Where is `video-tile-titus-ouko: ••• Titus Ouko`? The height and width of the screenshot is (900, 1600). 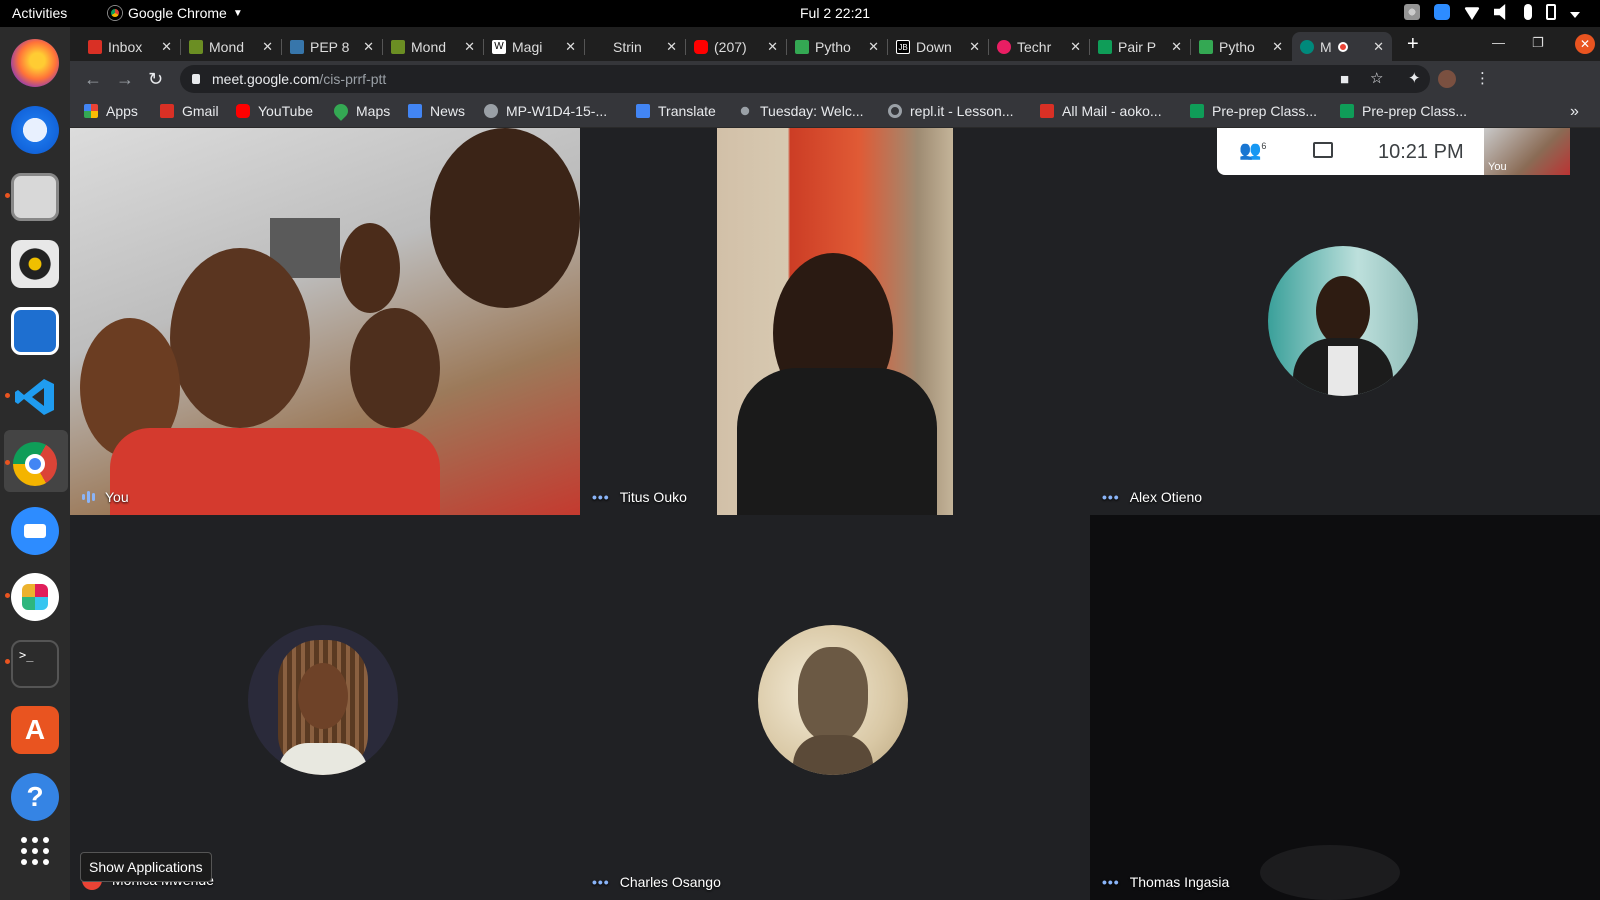 video-tile-titus-ouko: ••• Titus Ouko is located at coordinates (835, 321).